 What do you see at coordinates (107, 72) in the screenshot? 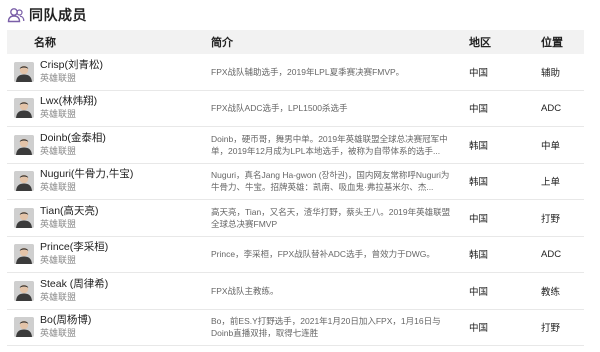
I see `member-cell: Crisp(刘青松) 英雄联盟` at bounding box center [107, 72].